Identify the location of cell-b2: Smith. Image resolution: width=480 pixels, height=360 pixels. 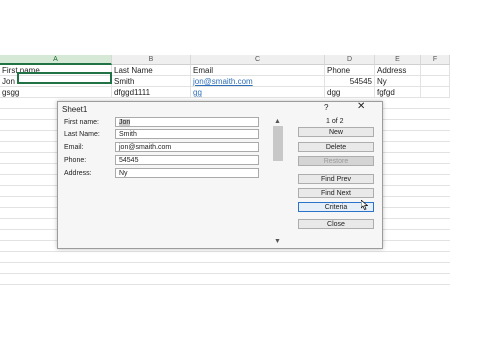
(151, 81).